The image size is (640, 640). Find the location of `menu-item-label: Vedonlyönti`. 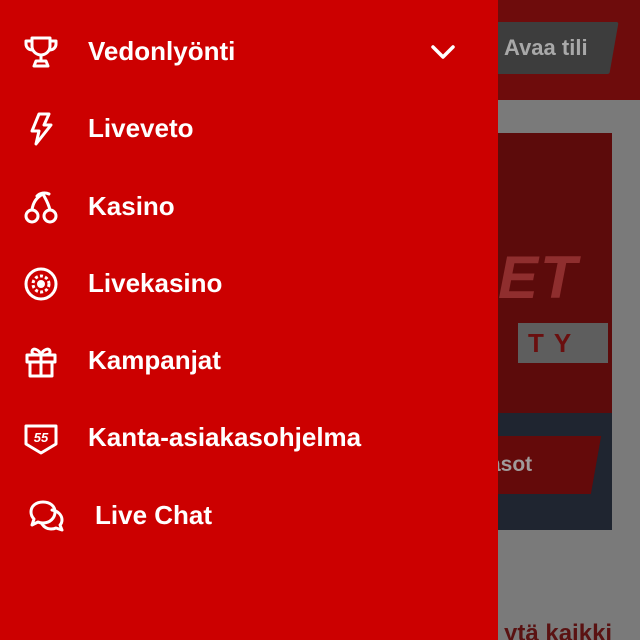

menu-item-label: Vedonlyönti is located at coordinates (162, 50).